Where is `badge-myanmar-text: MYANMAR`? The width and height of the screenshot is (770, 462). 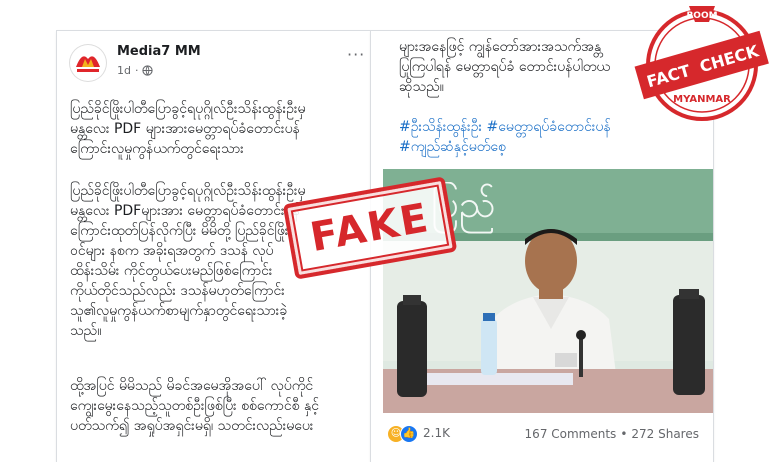 badge-myanmar-text: MYANMAR is located at coordinates (702, 99).